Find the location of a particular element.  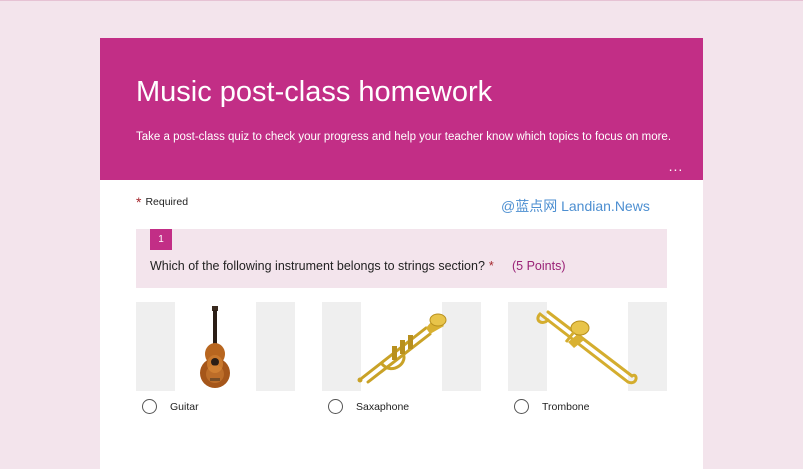

option-label: Trombone is located at coordinates (566, 407).